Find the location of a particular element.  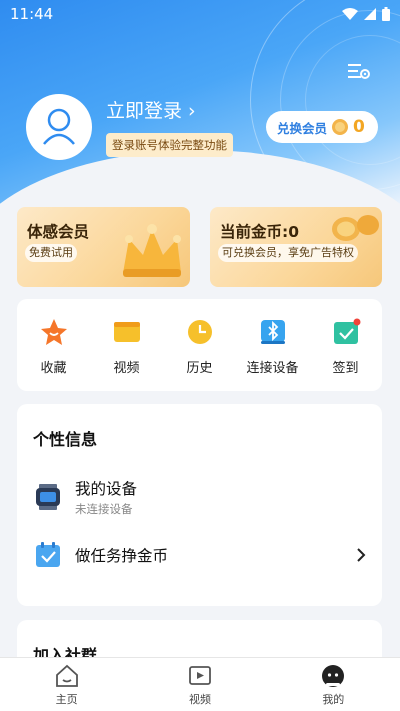

redeem-membership-button: 兑换会员 0 is located at coordinates (322, 127).